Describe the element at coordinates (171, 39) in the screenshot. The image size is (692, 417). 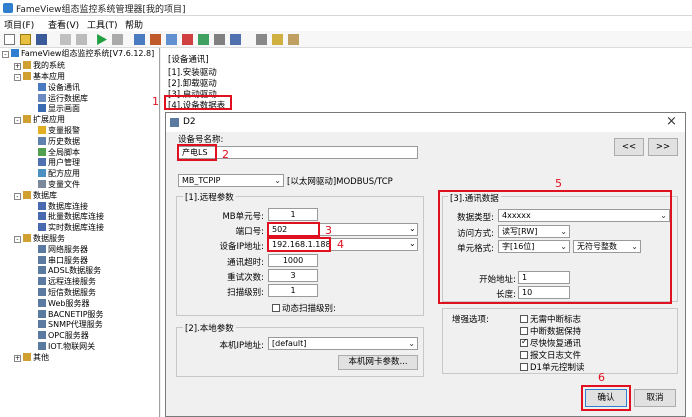
I see `table-icon` at that location.